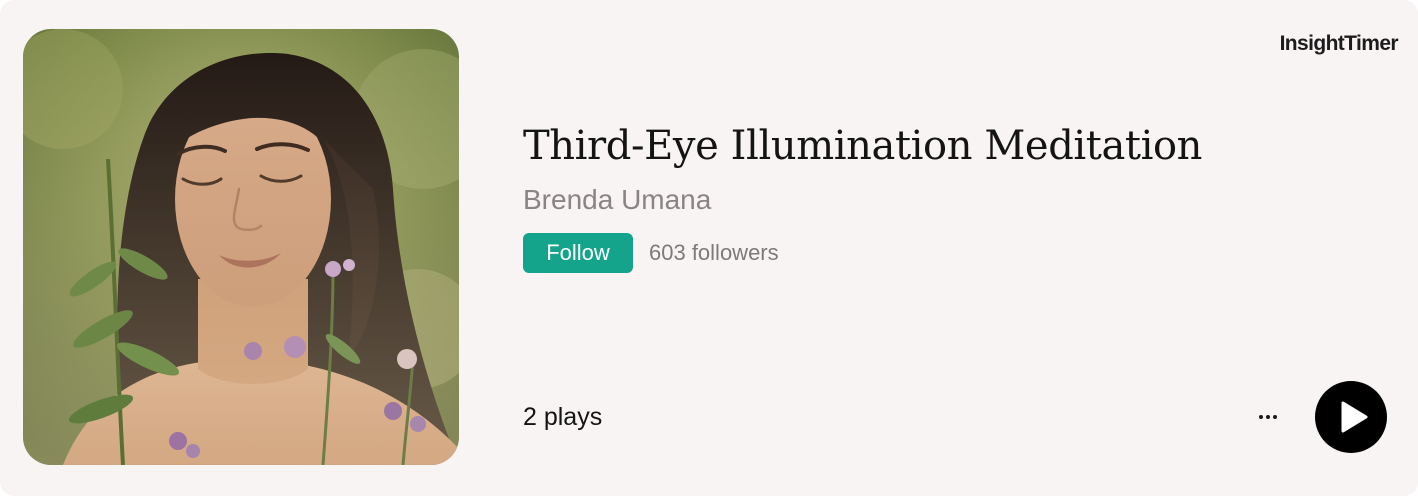 The height and width of the screenshot is (496, 1418). I want to click on more-horizontal-icon, so click(1261, 417).